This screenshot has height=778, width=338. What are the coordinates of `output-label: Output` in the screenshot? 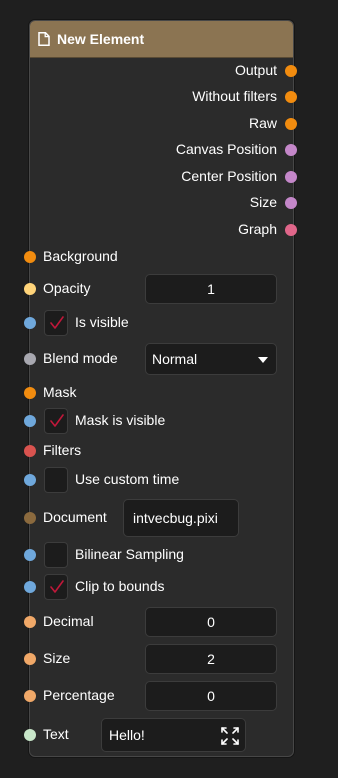 It's located at (255, 70).